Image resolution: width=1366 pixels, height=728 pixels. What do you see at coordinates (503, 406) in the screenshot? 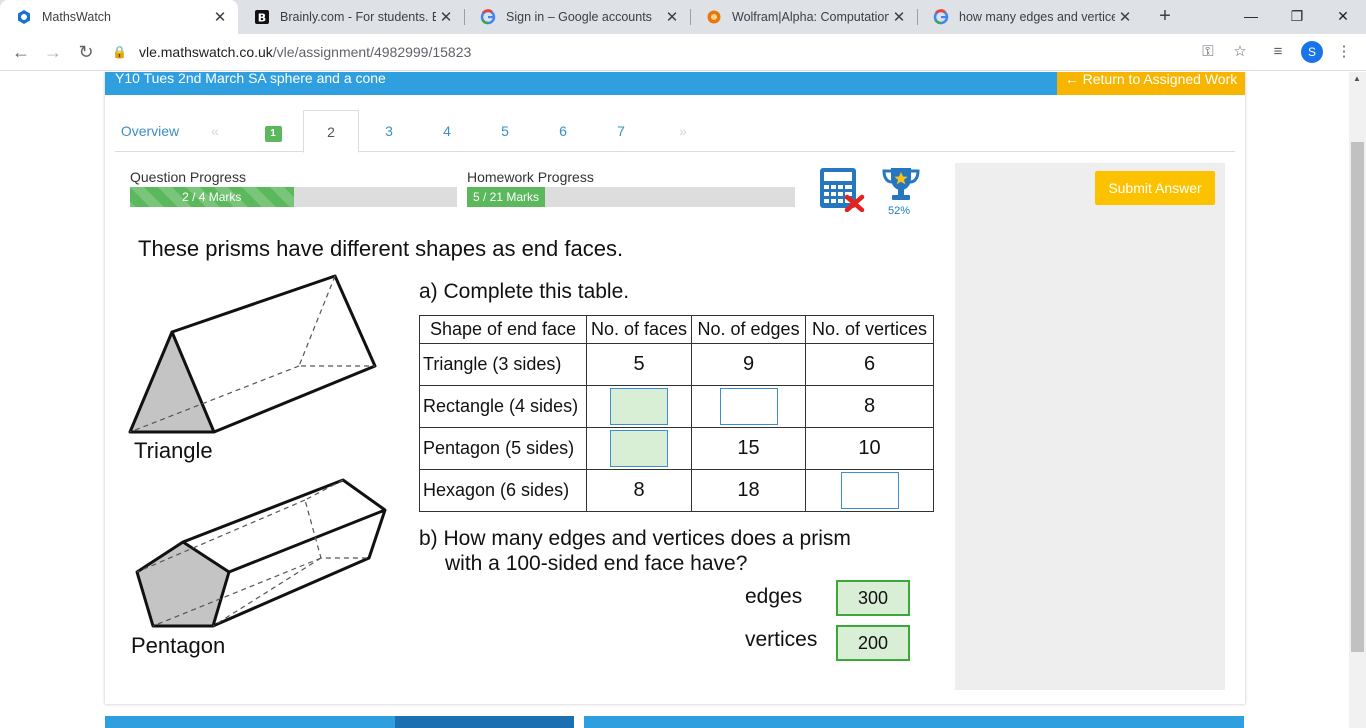
I see `shape-cell: Rectangle (4 sides)` at bounding box center [503, 406].